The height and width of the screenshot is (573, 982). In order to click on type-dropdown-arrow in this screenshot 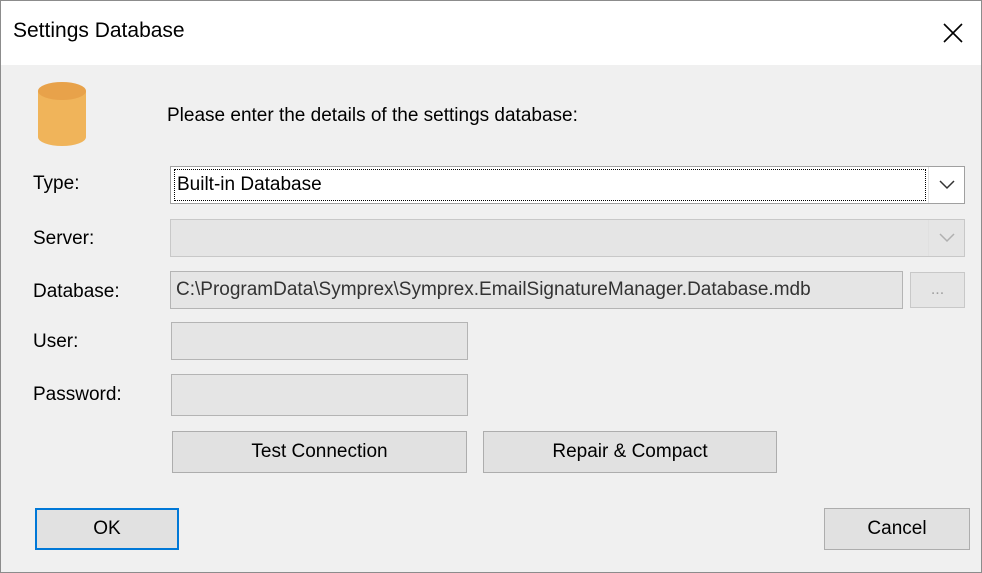, I will do `click(946, 185)`.